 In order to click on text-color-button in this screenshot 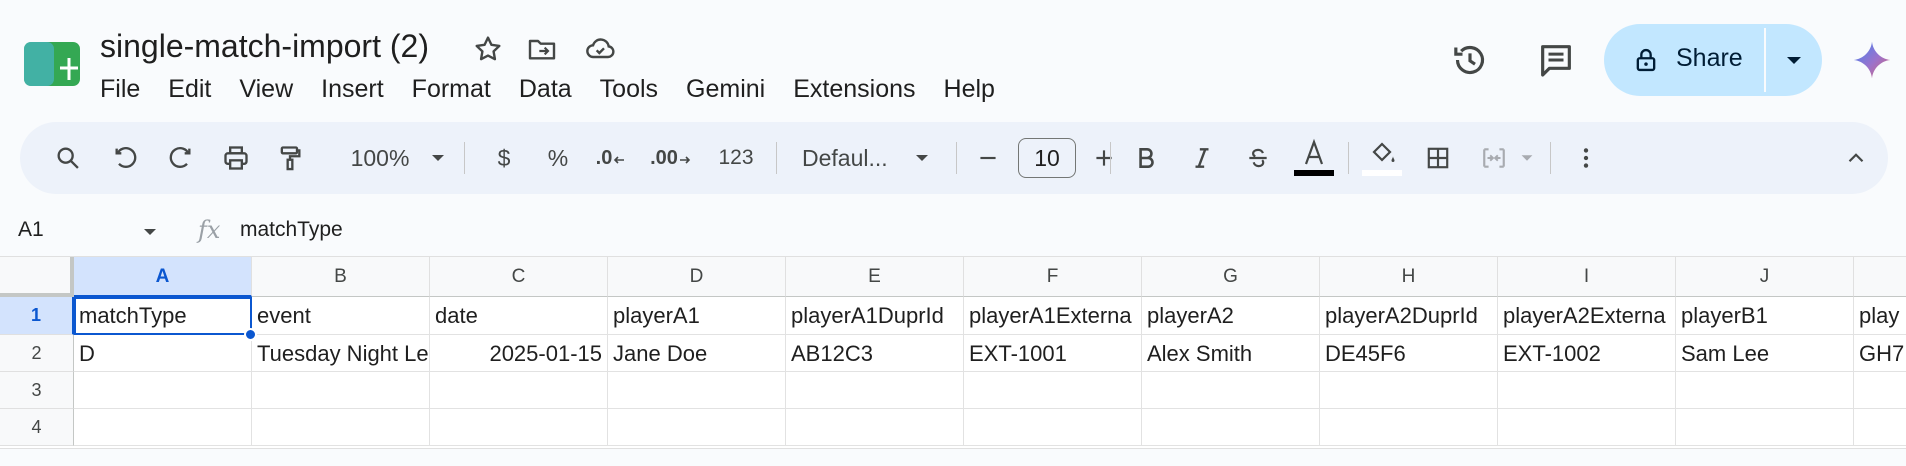, I will do `click(1314, 158)`.